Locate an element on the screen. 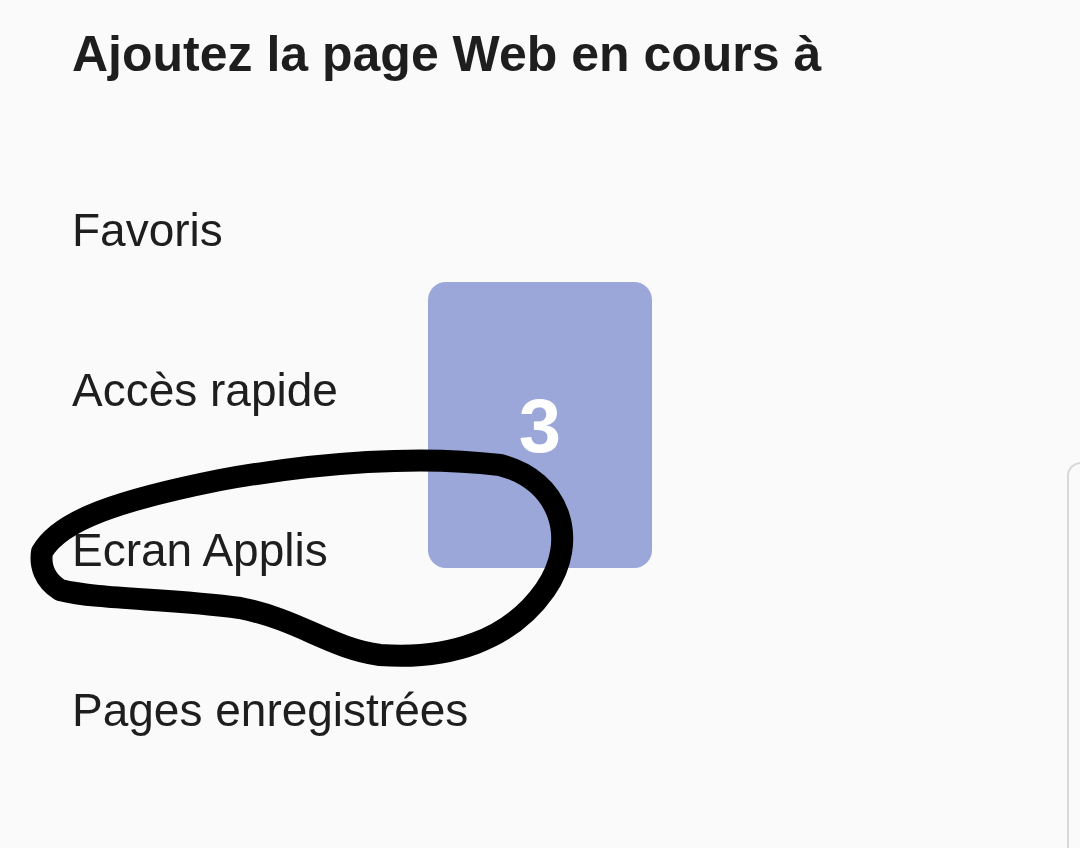 The image size is (1080, 848). menu-item: Ecran Applis is located at coordinates (200, 550).